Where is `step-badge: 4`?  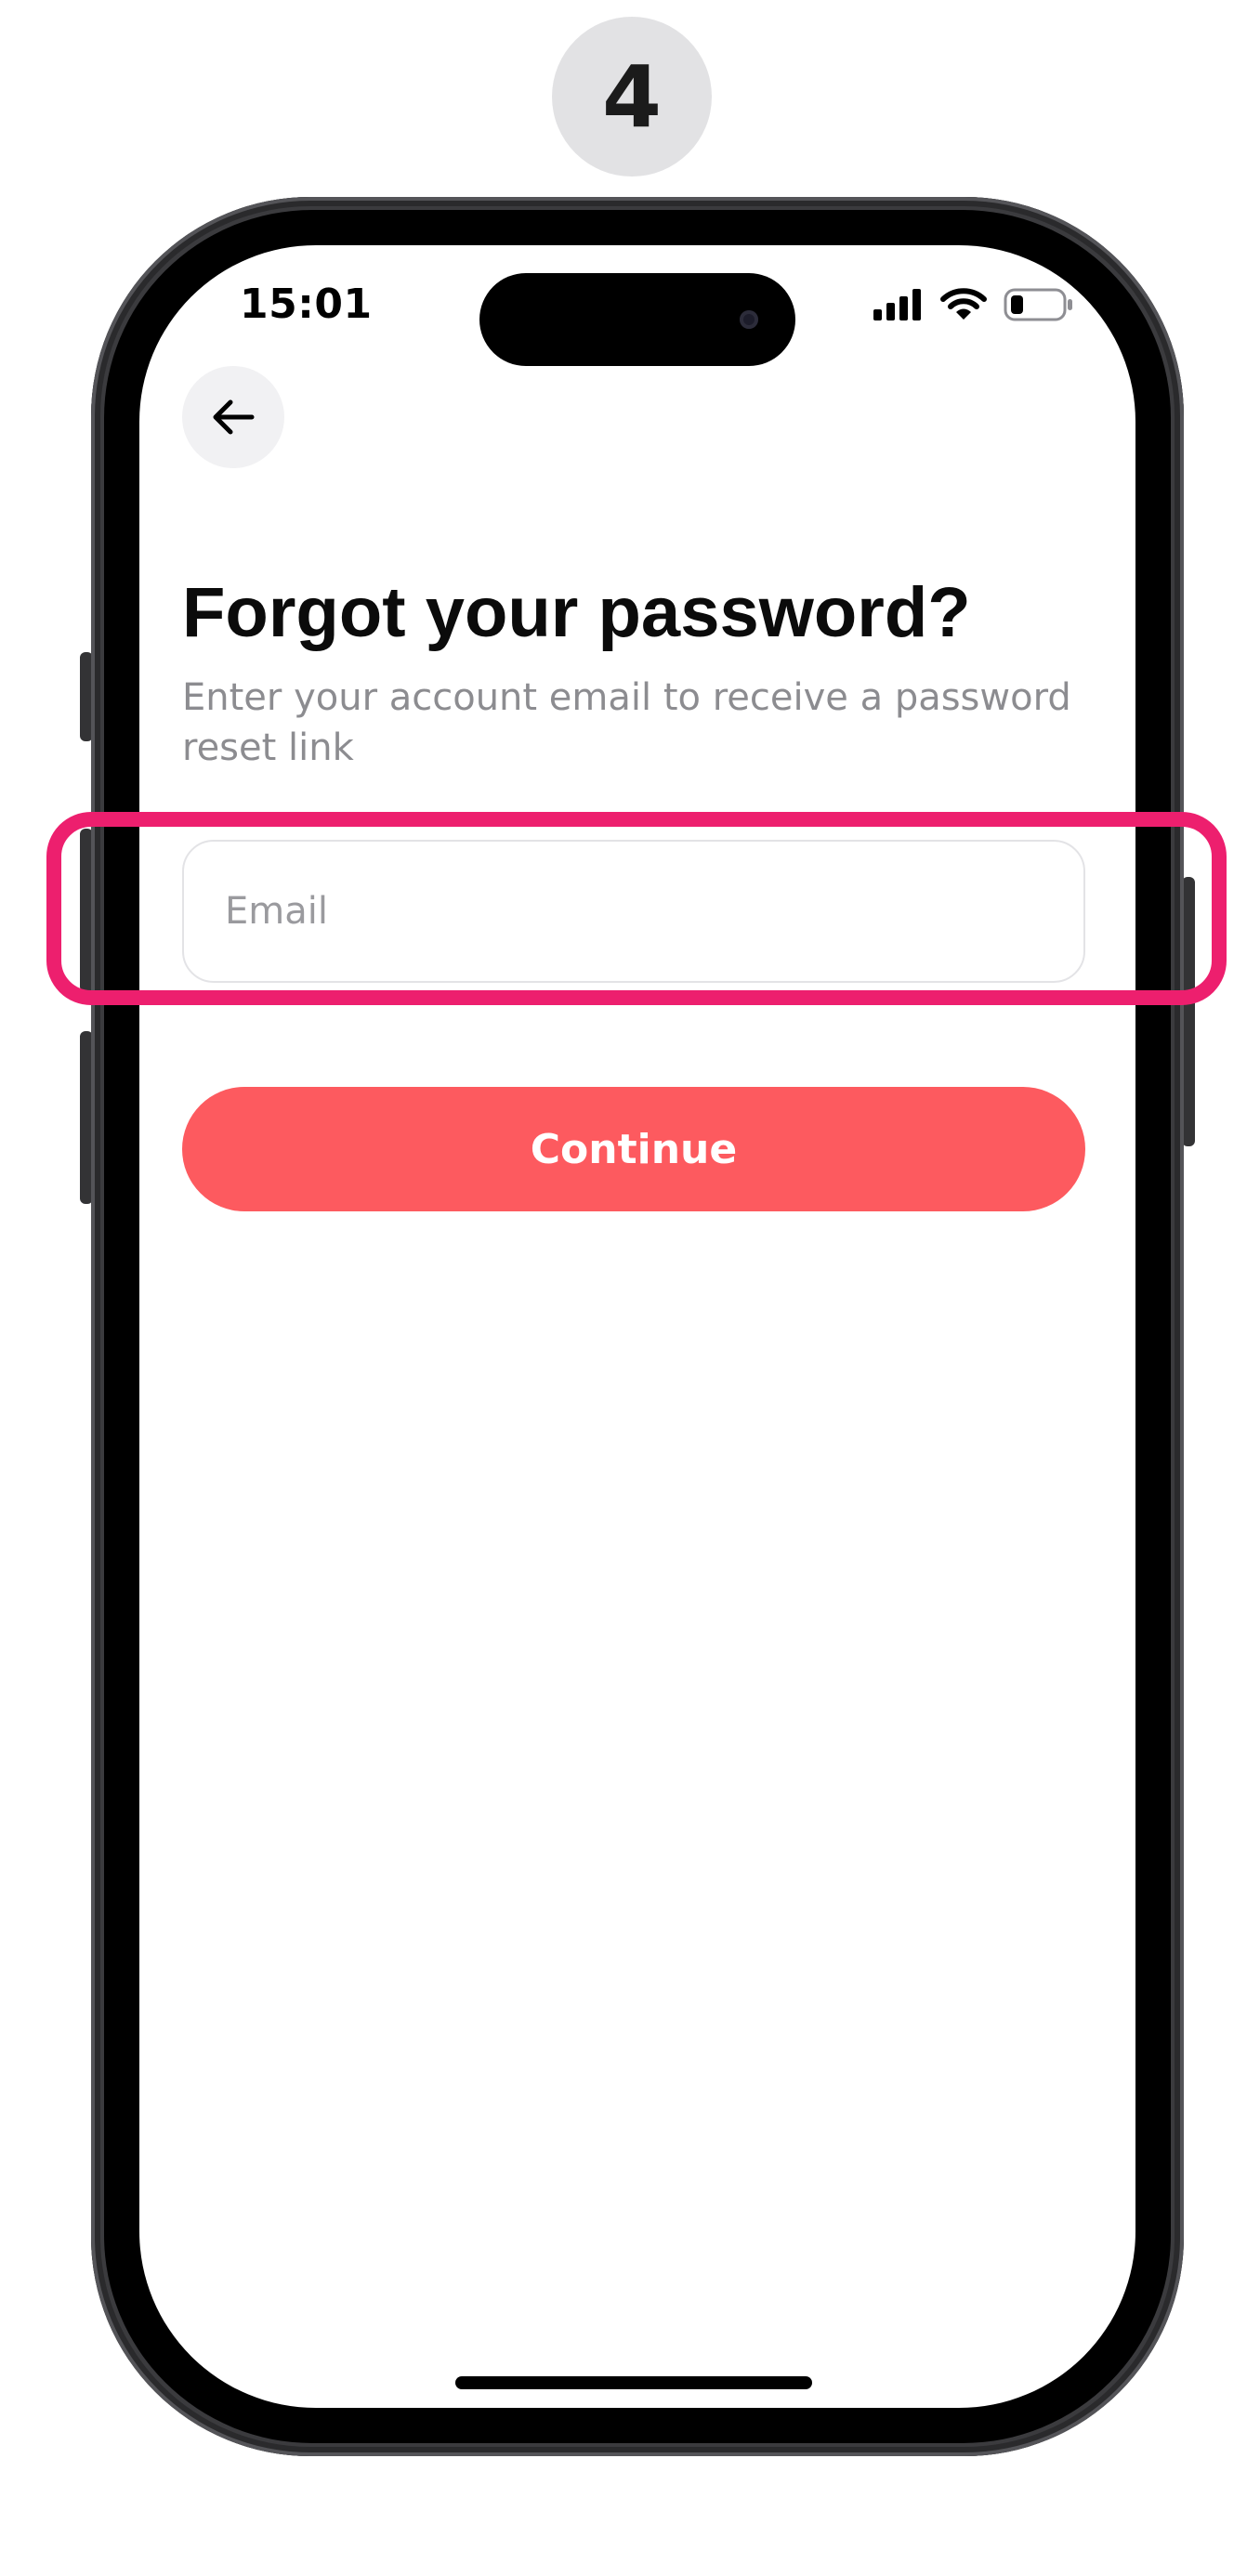 step-badge: 4 is located at coordinates (632, 97).